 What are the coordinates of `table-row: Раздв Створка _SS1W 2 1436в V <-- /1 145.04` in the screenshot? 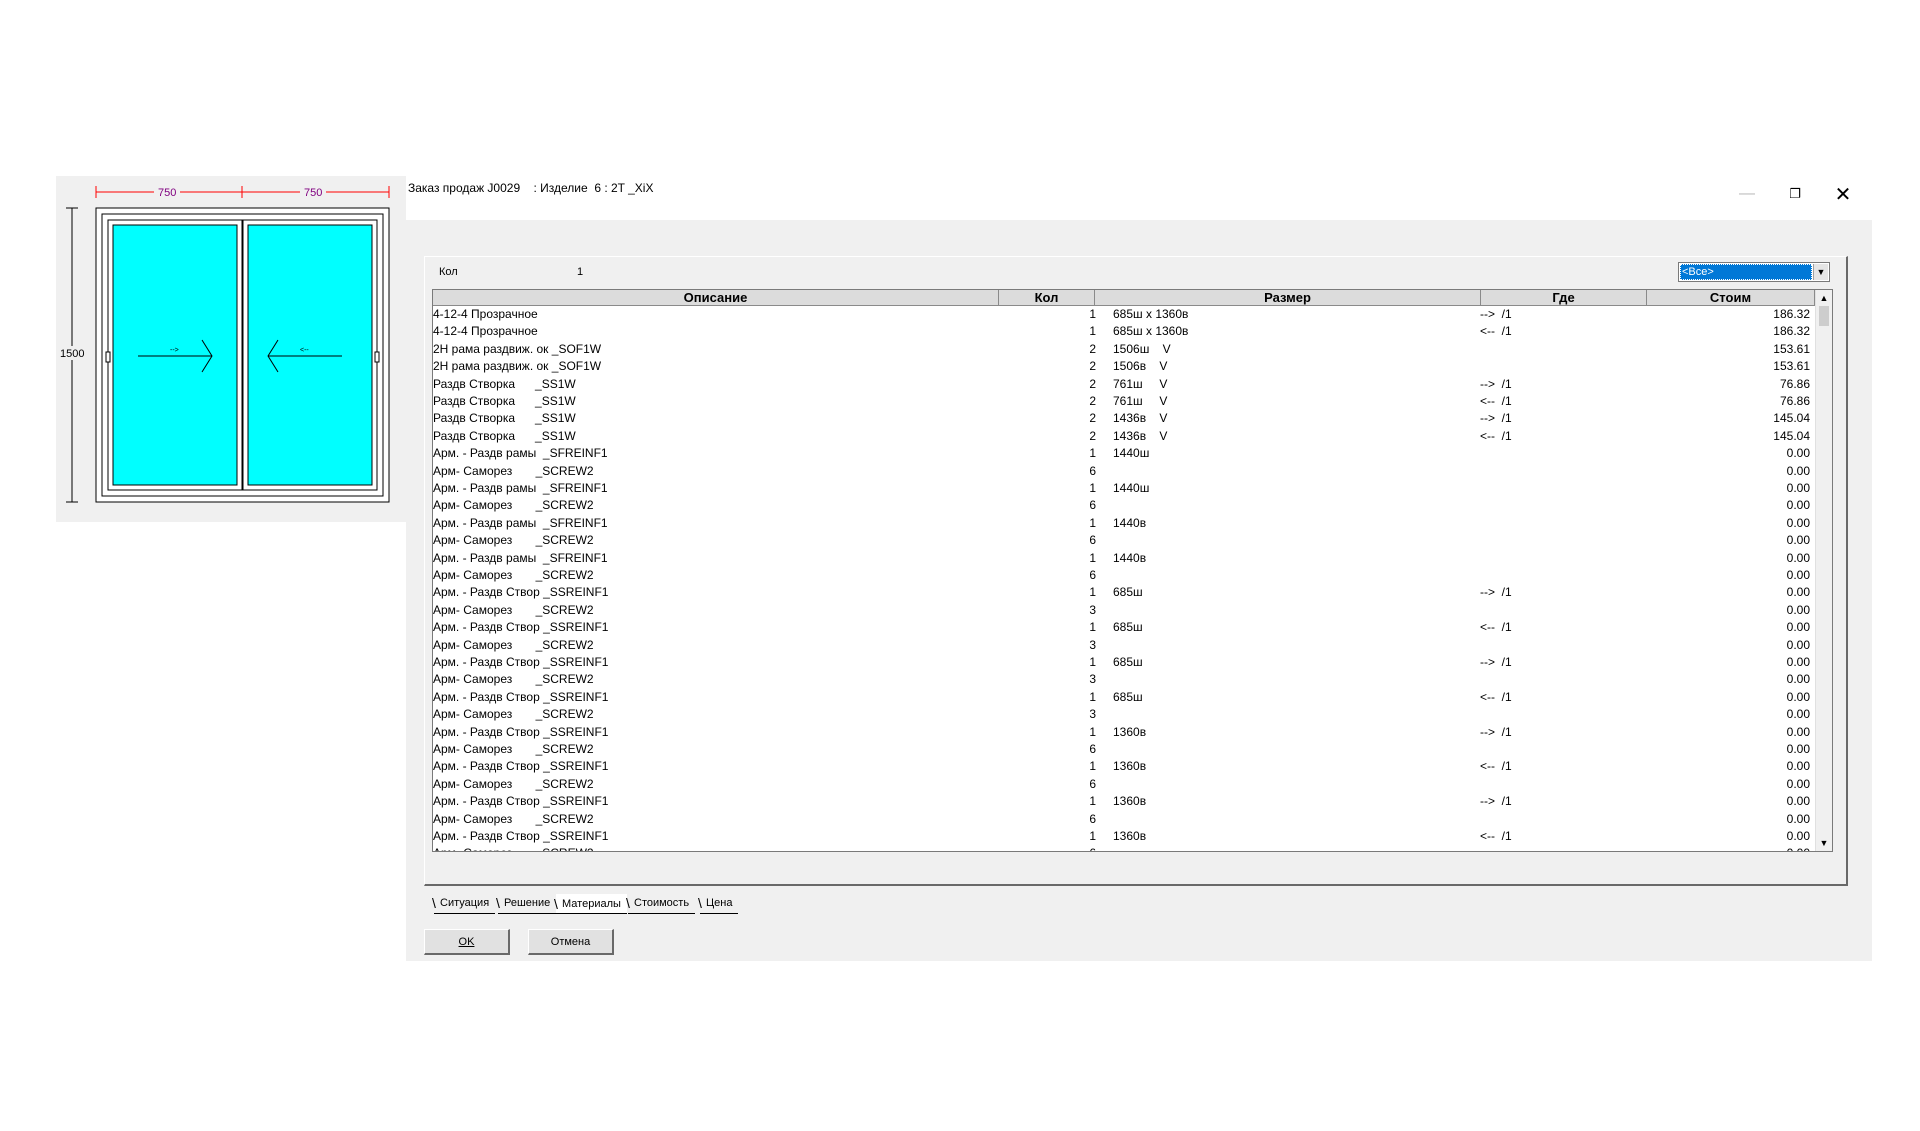 It's located at (1124, 436).